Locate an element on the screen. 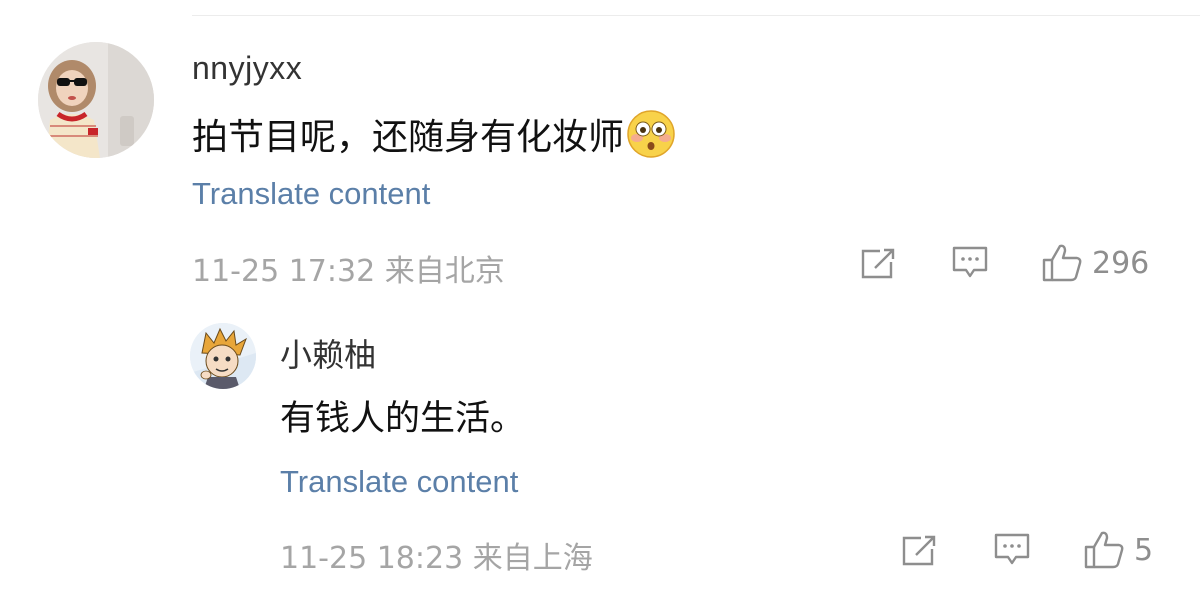 The image size is (1200, 600). comment-content: 拍节目呢，还随身有化妆师 is located at coordinates (434, 134).